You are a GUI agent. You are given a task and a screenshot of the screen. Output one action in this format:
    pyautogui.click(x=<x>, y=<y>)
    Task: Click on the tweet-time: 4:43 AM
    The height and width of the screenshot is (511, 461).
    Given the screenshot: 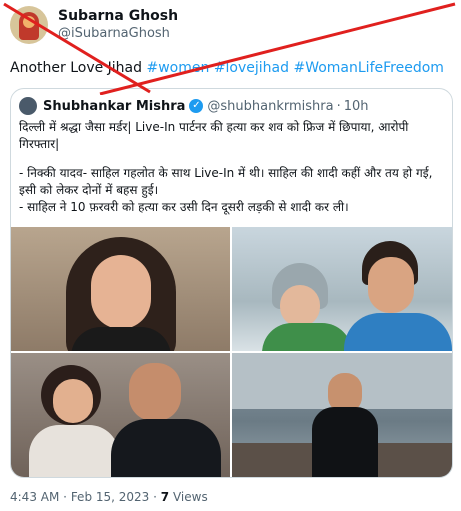 What is the action you would take?
    pyautogui.click(x=34, y=497)
    